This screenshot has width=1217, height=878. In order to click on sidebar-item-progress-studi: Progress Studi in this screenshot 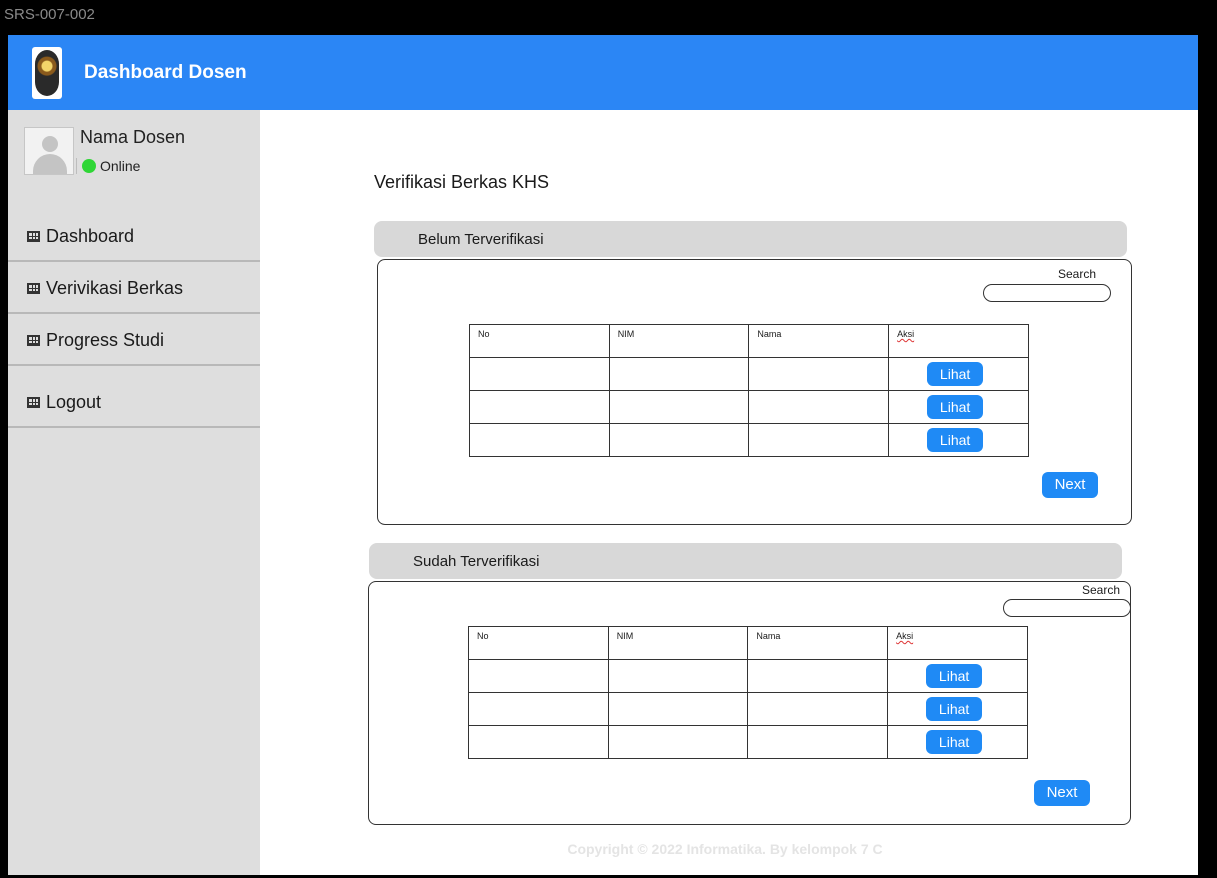, I will do `click(134, 341)`.